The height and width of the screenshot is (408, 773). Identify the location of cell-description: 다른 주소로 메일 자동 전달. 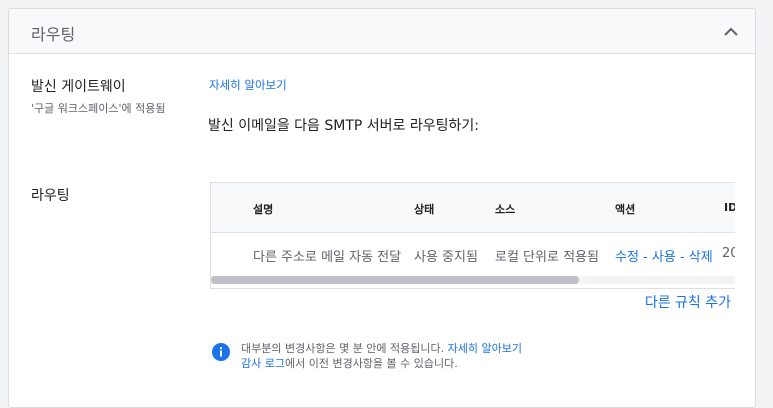
(327, 257).